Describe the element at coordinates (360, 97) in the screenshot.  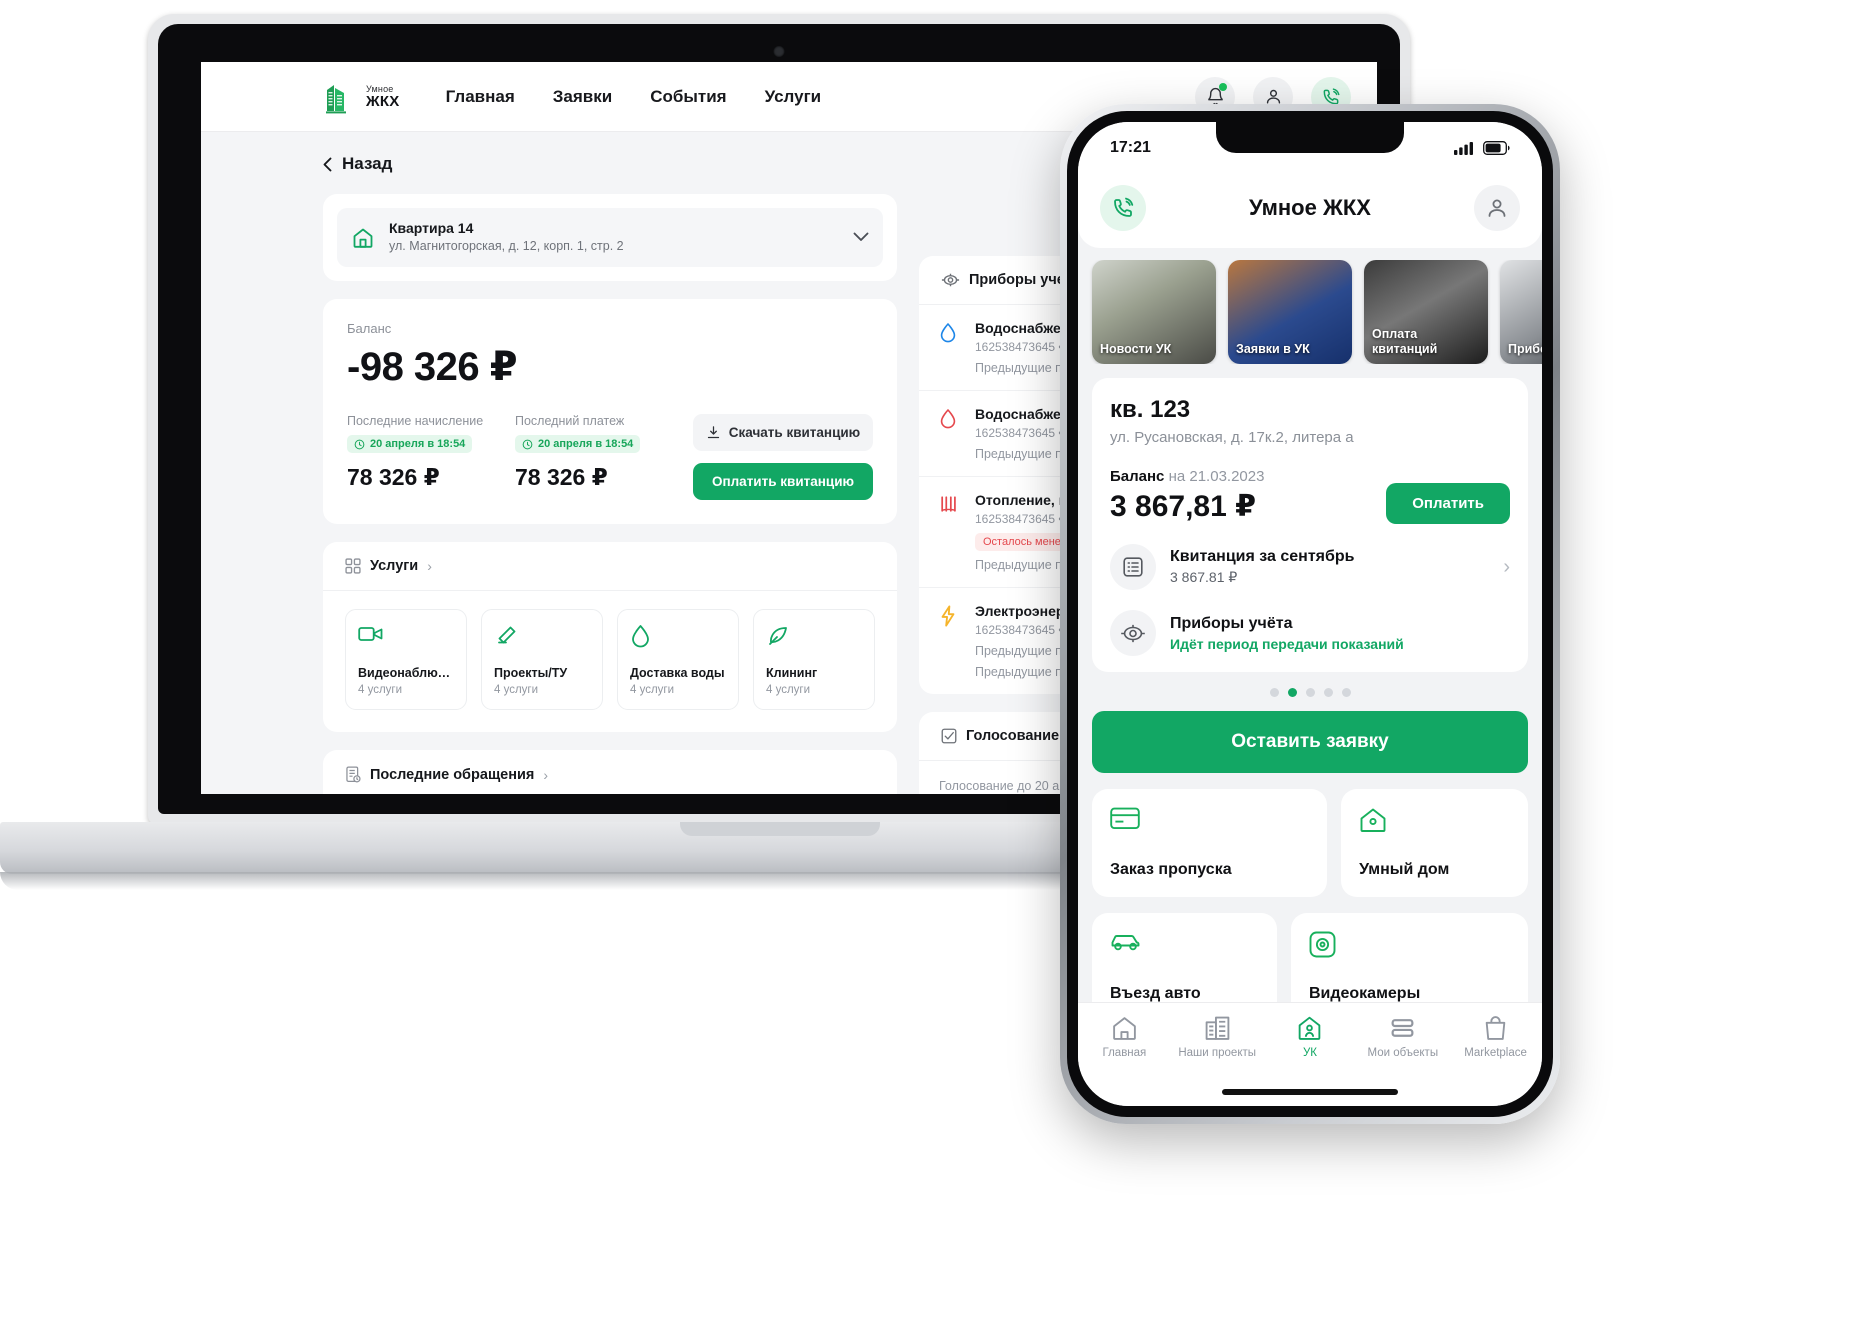
I see `logo: Умное ЖКХ` at that location.